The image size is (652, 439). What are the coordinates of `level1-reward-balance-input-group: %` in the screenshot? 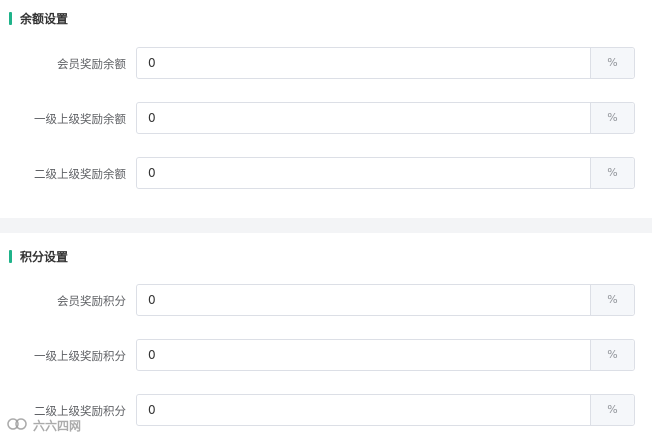 It's located at (385, 118).